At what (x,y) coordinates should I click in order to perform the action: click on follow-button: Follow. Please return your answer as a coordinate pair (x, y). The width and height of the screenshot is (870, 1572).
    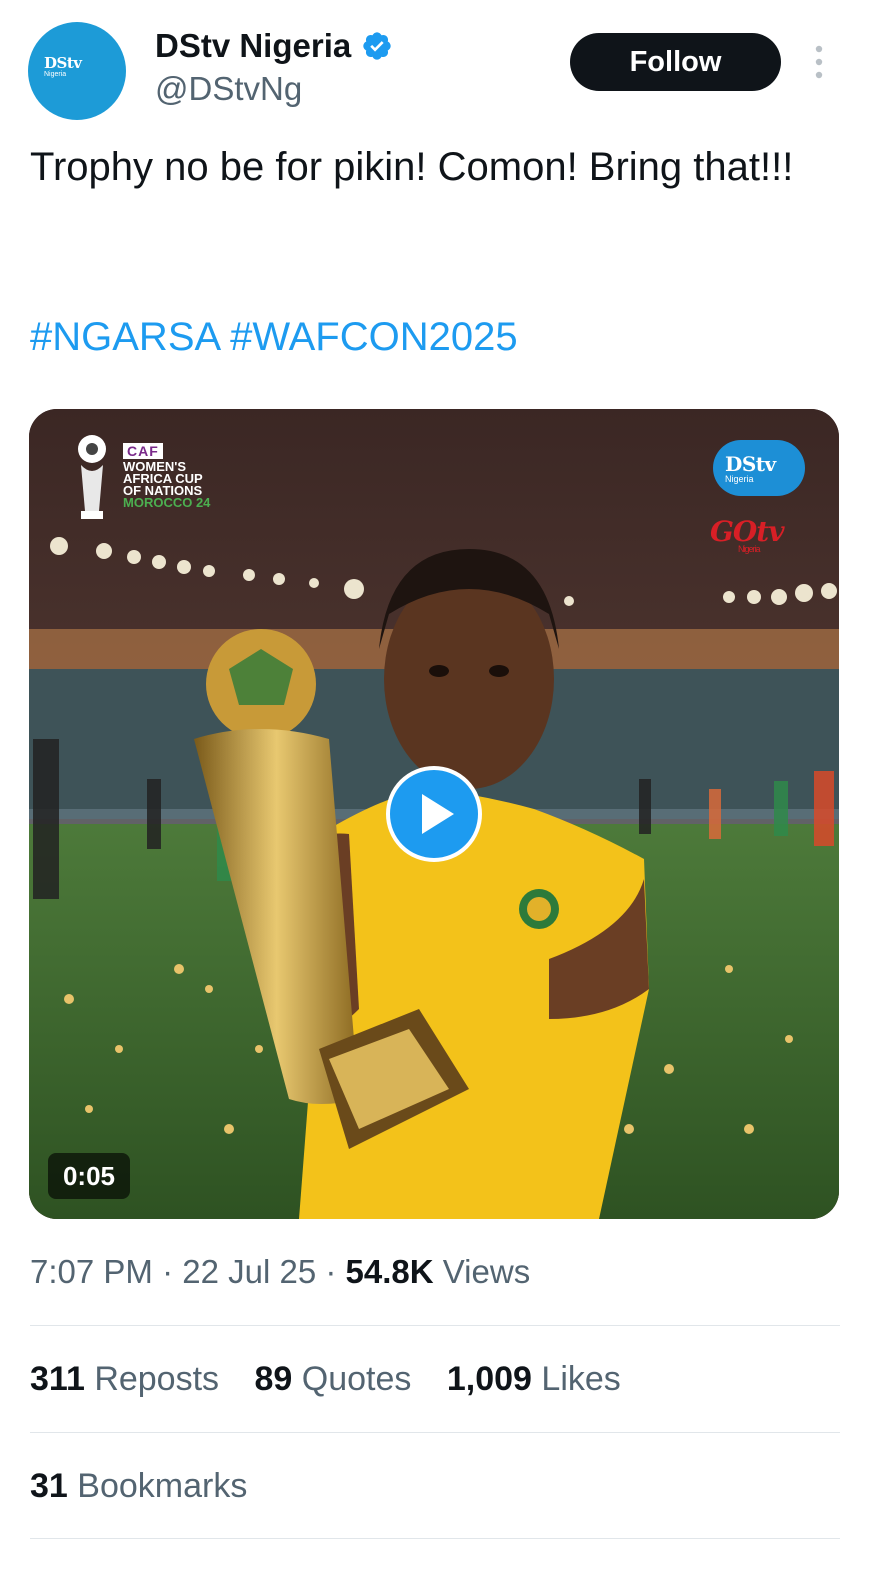
    Looking at the image, I should click on (675, 62).